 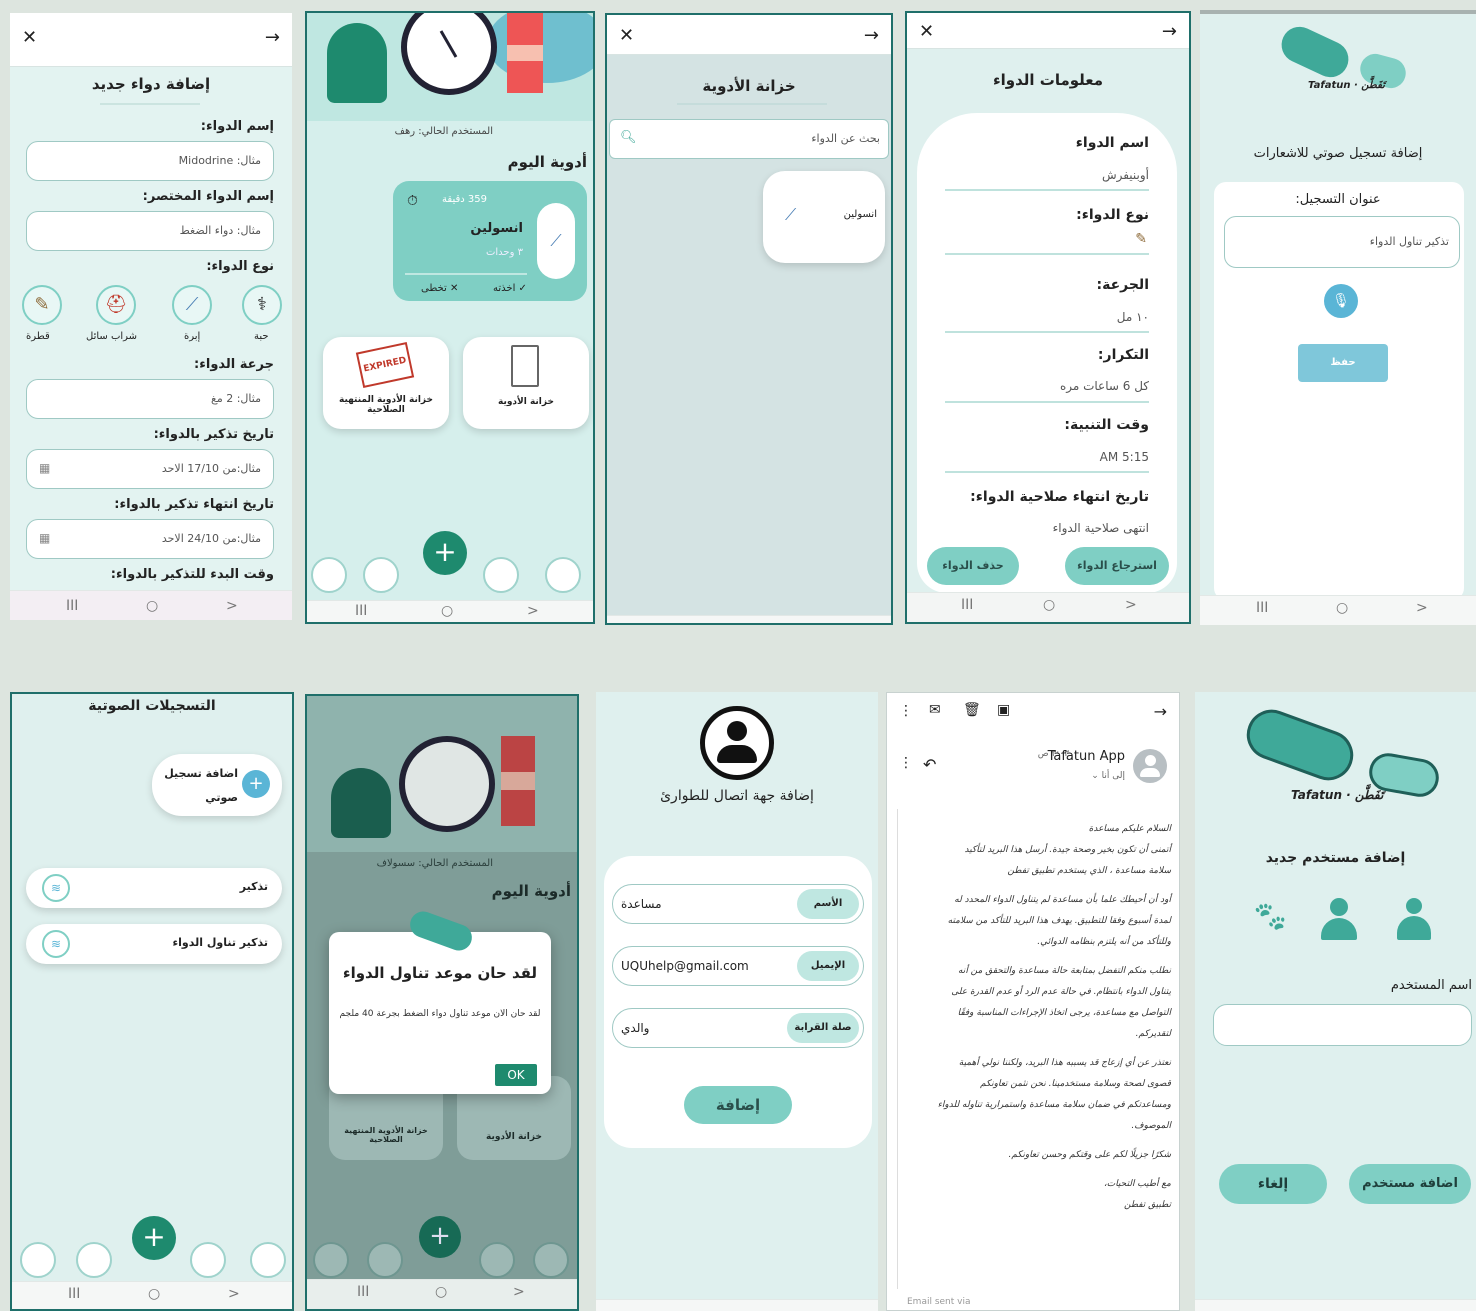 What do you see at coordinates (192, 574) in the screenshot?
I see `start-time-label: وقت البدء للتذكير بالدواء:` at bounding box center [192, 574].